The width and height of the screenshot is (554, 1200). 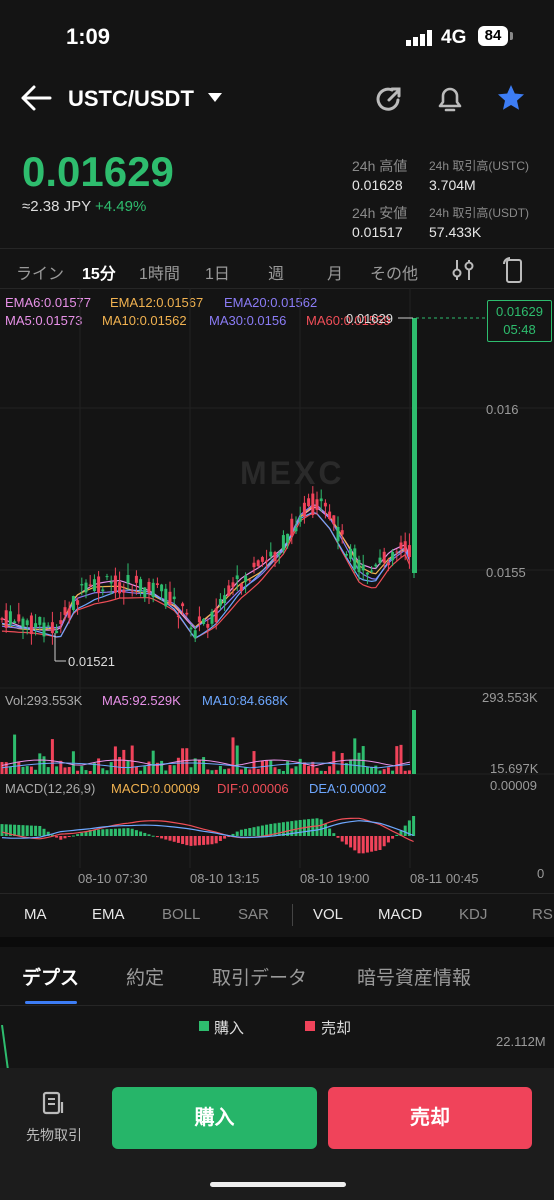 What do you see at coordinates (35, 914) in the screenshot?
I see `indicator-ma: MA` at bounding box center [35, 914].